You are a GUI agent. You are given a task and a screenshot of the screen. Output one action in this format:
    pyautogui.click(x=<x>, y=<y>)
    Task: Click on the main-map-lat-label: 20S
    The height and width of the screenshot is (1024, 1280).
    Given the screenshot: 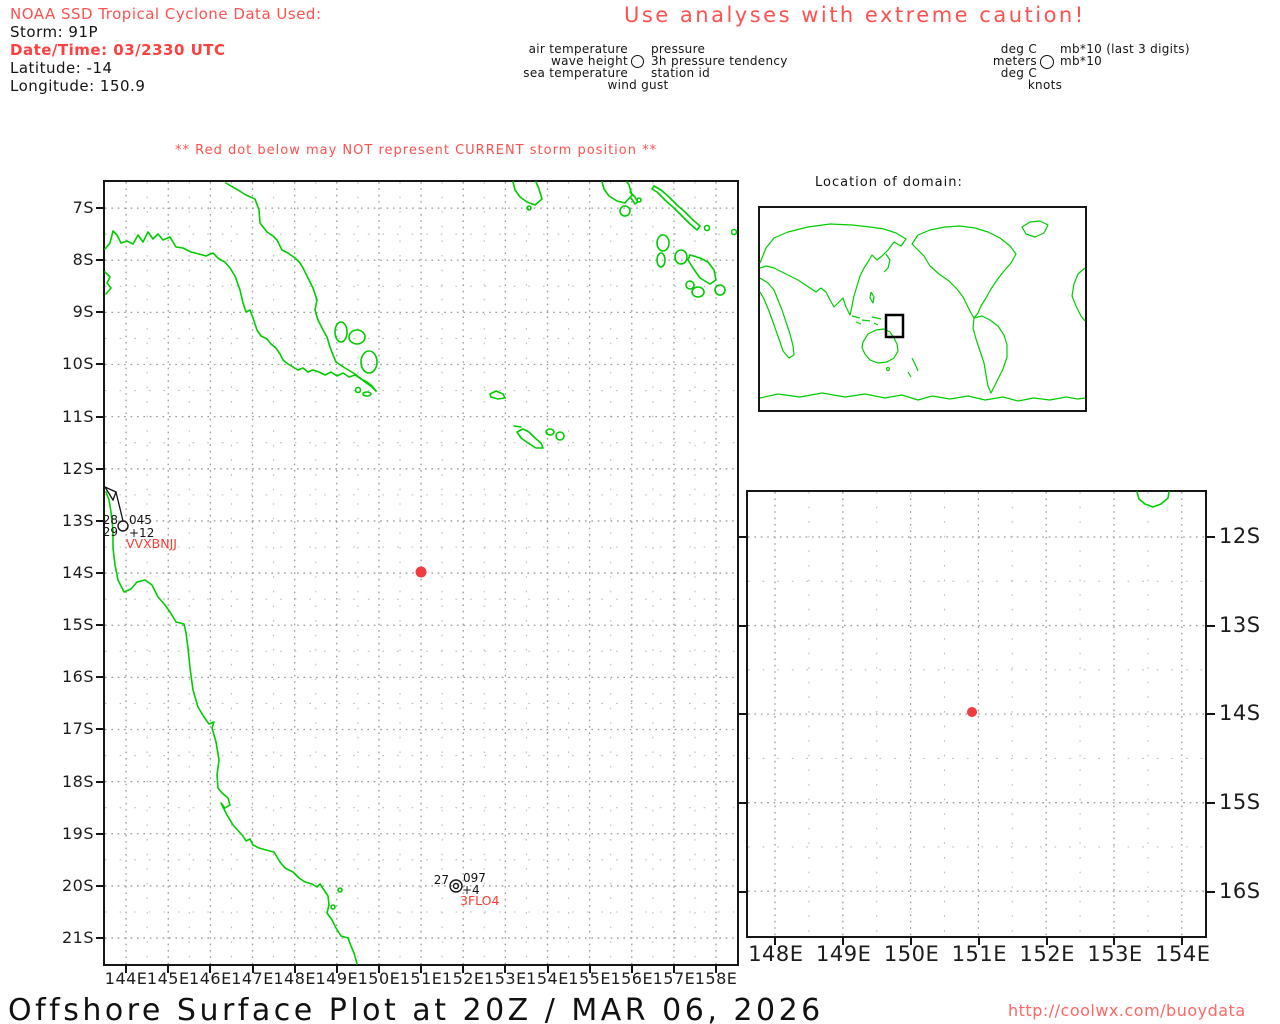 What is the action you would take?
    pyautogui.click(x=77, y=885)
    